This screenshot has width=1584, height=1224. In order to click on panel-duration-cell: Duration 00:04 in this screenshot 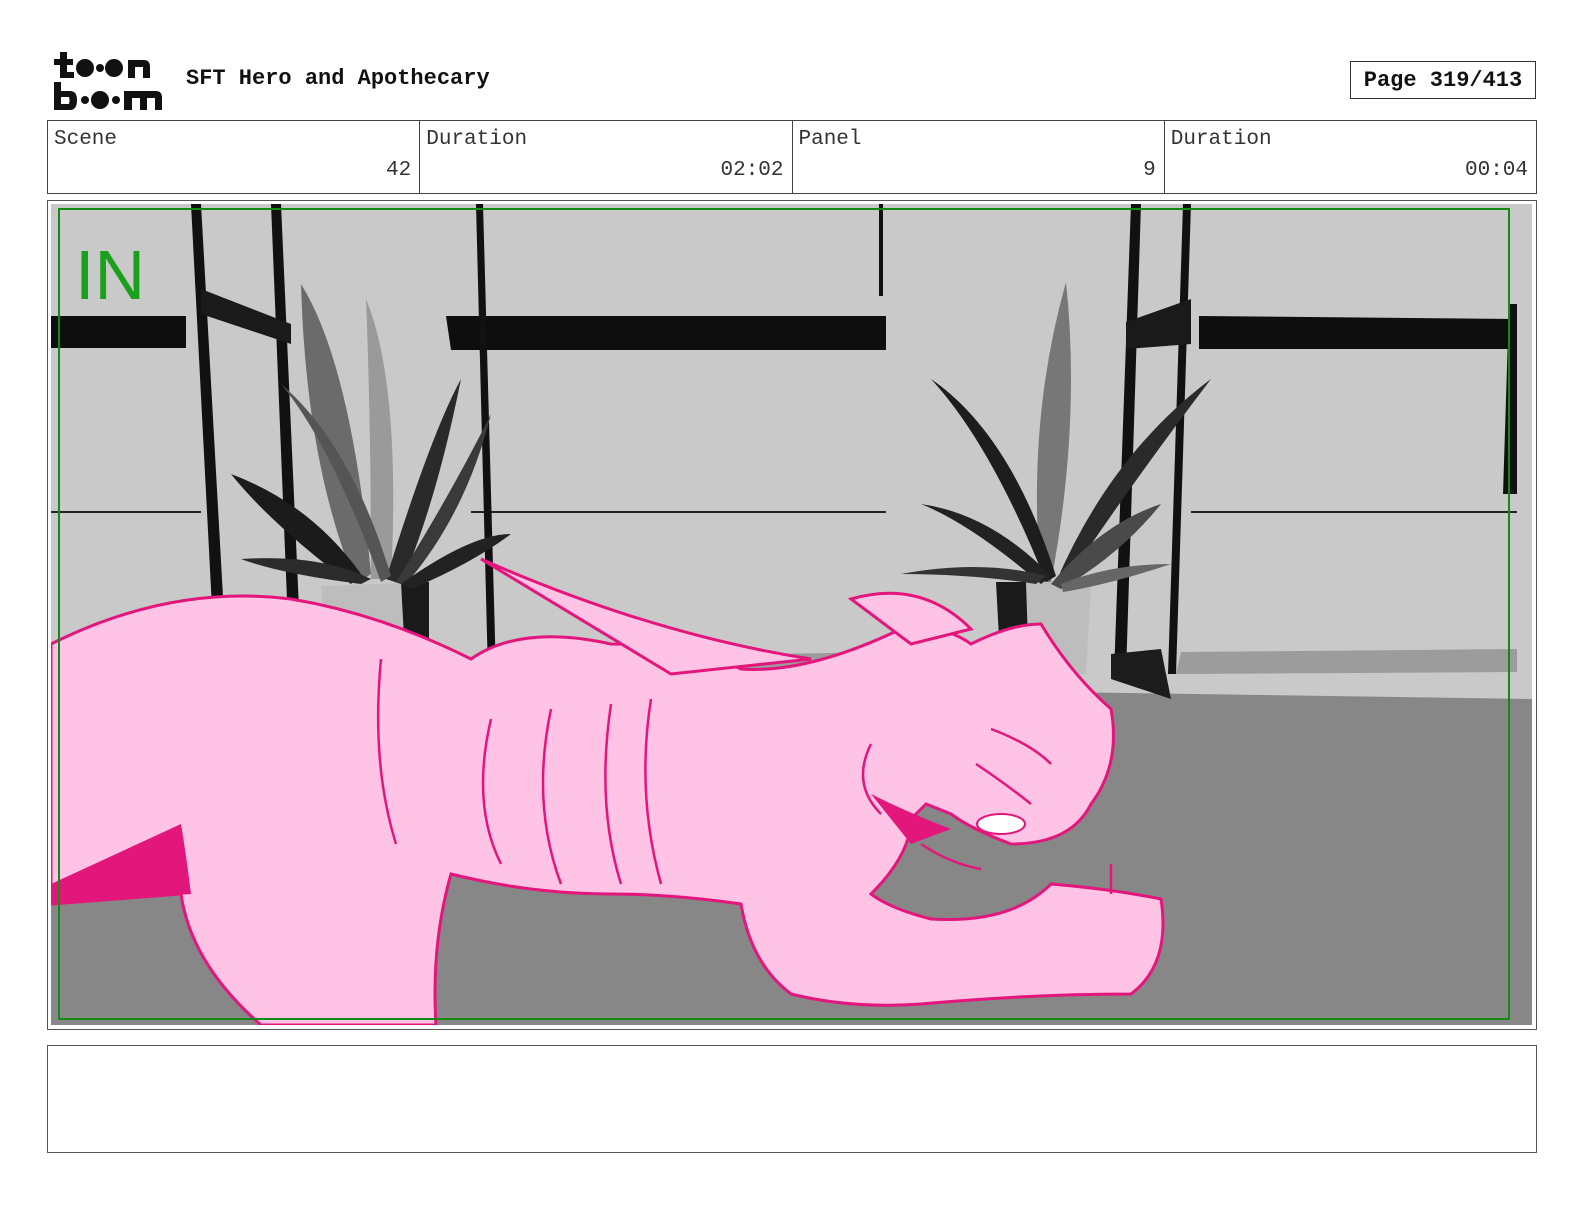, I will do `click(1350, 157)`.